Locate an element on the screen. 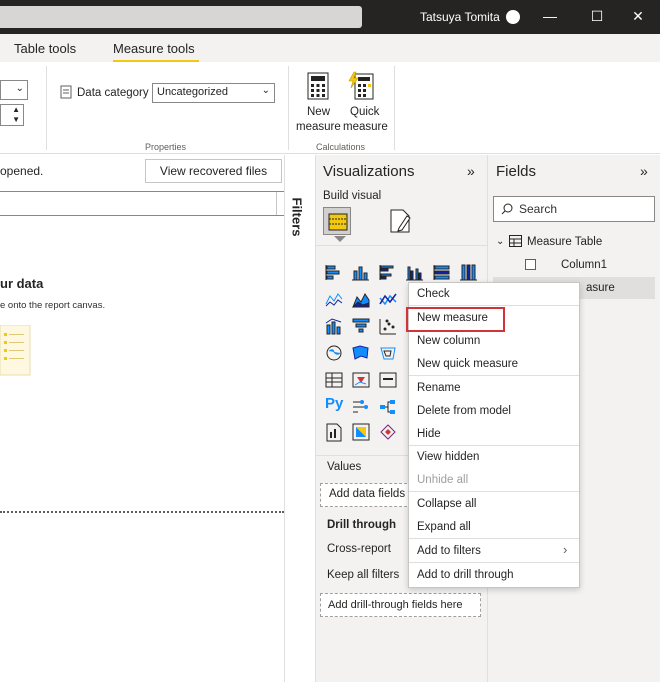 This screenshot has height=682, width=660. menu-item-new-column: New column is located at coordinates (448, 341).